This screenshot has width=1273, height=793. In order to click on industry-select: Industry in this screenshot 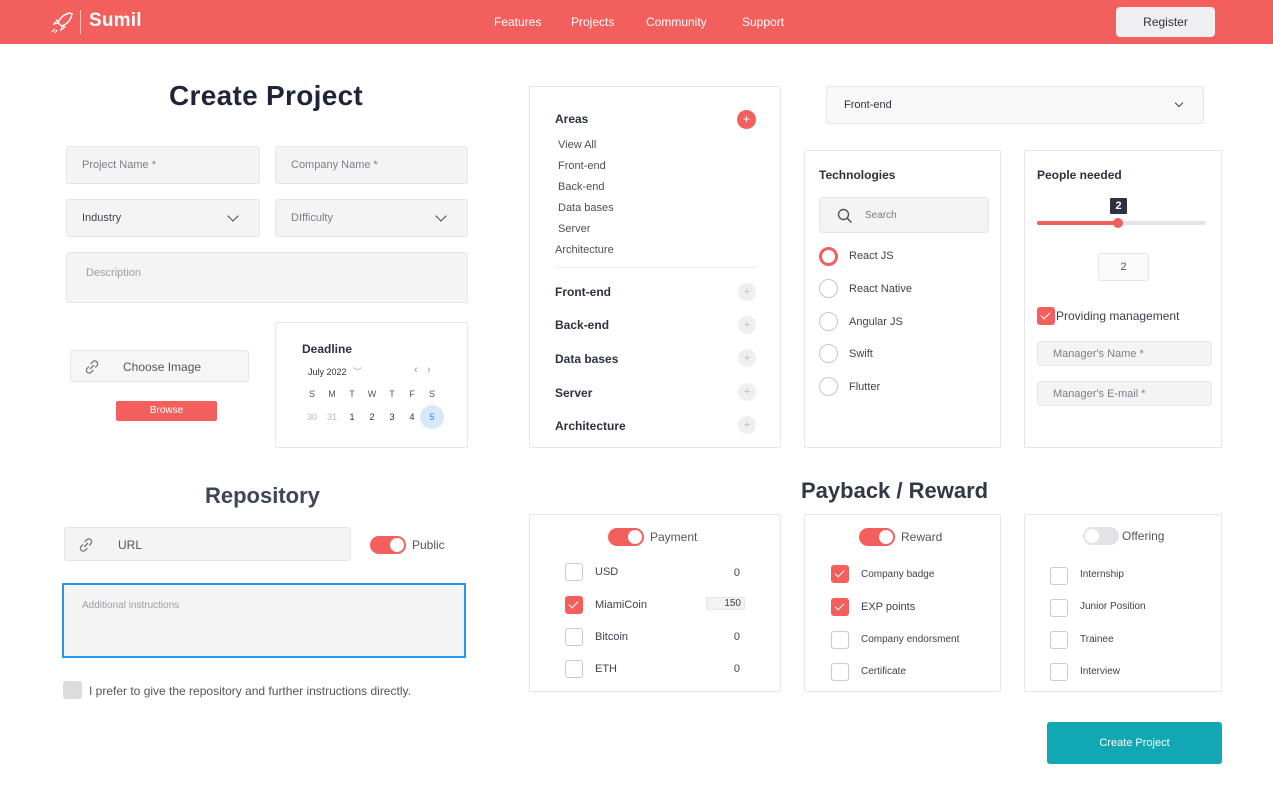, I will do `click(163, 218)`.